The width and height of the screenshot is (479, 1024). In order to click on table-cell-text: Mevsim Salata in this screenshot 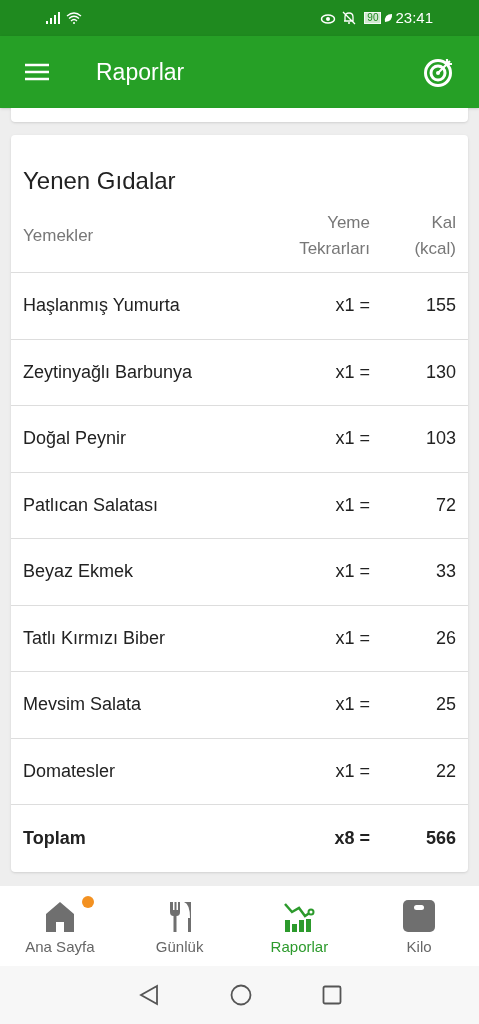, I will do `click(83, 705)`.